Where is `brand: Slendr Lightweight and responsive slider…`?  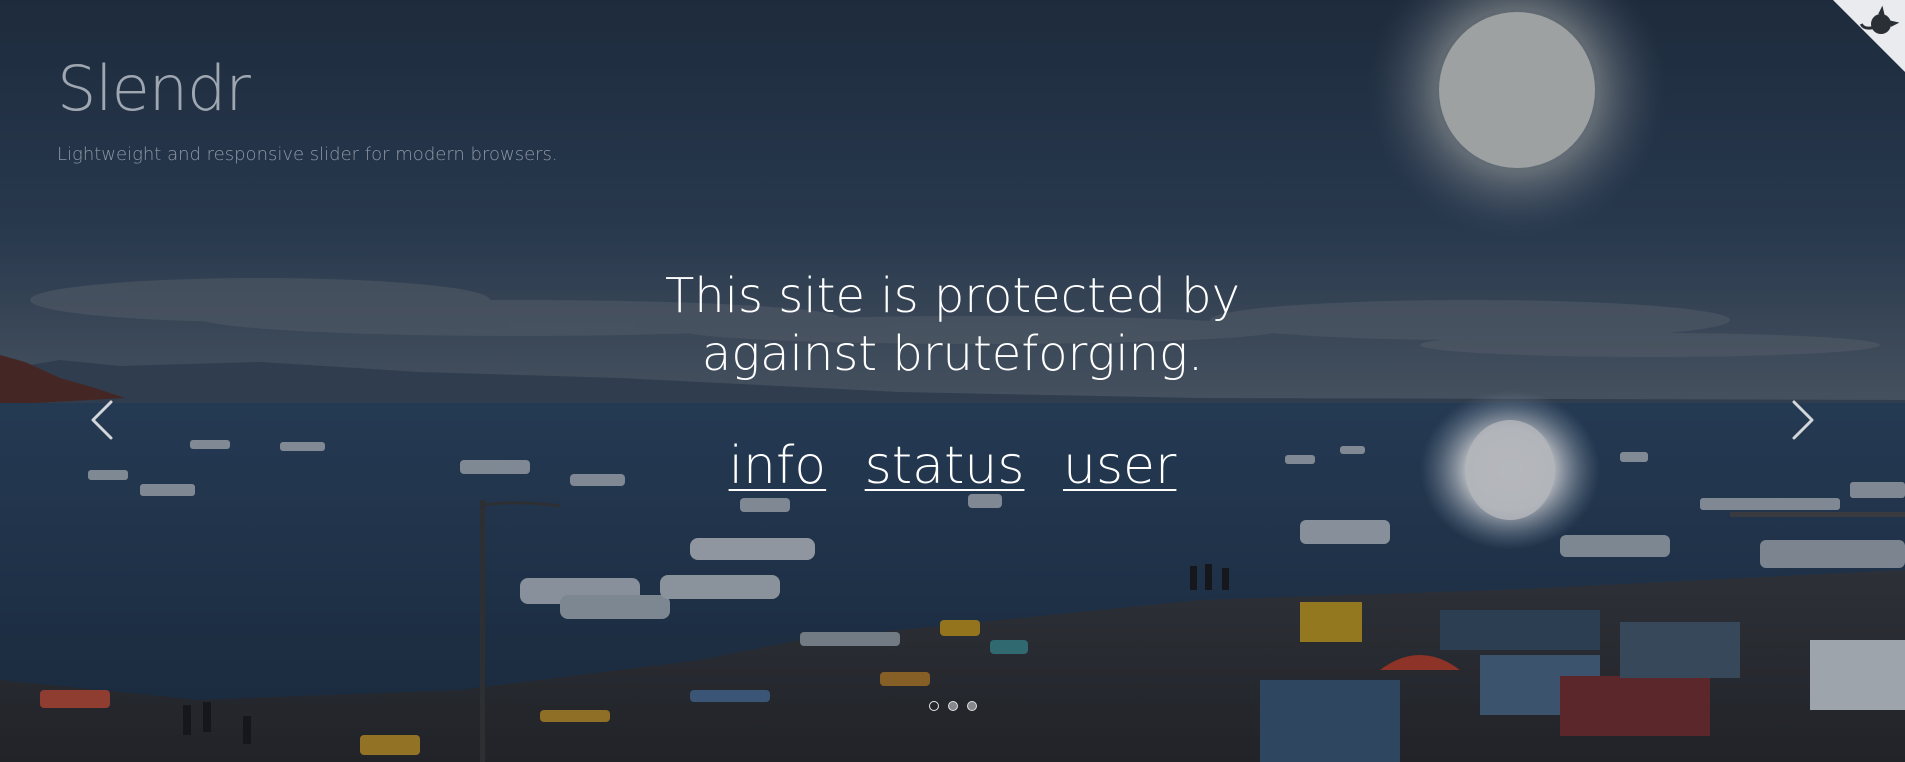
brand: Slendr Lightweight and responsive slider… is located at coordinates (307, 109).